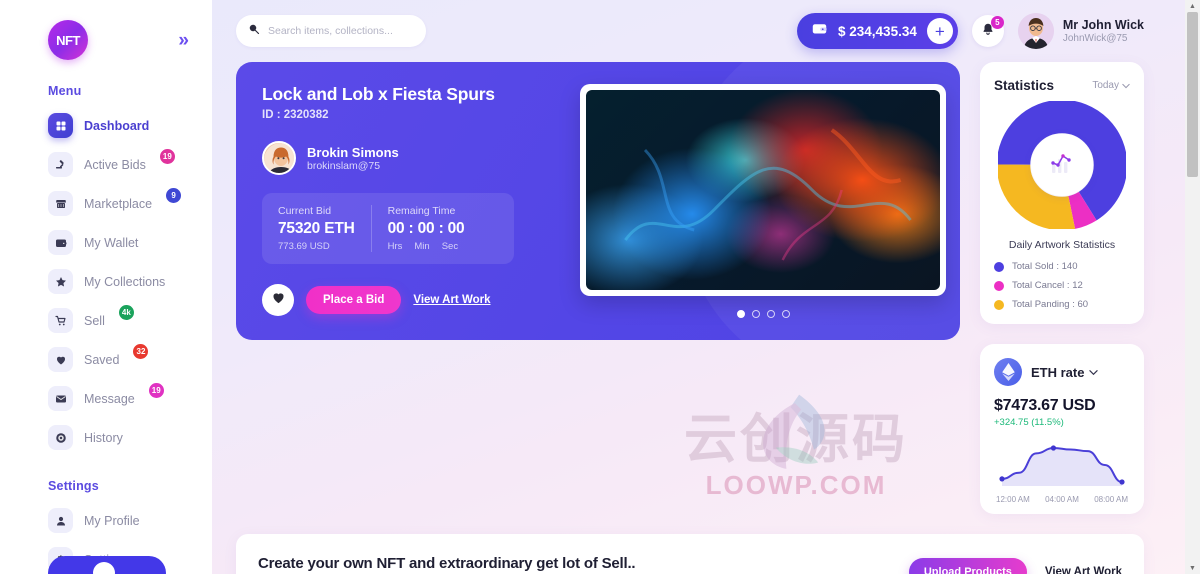 The height and width of the screenshot is (574, 1200). Describe the element at coordinates (254, 31) in the screenshot. I see `search-icon` at that location.